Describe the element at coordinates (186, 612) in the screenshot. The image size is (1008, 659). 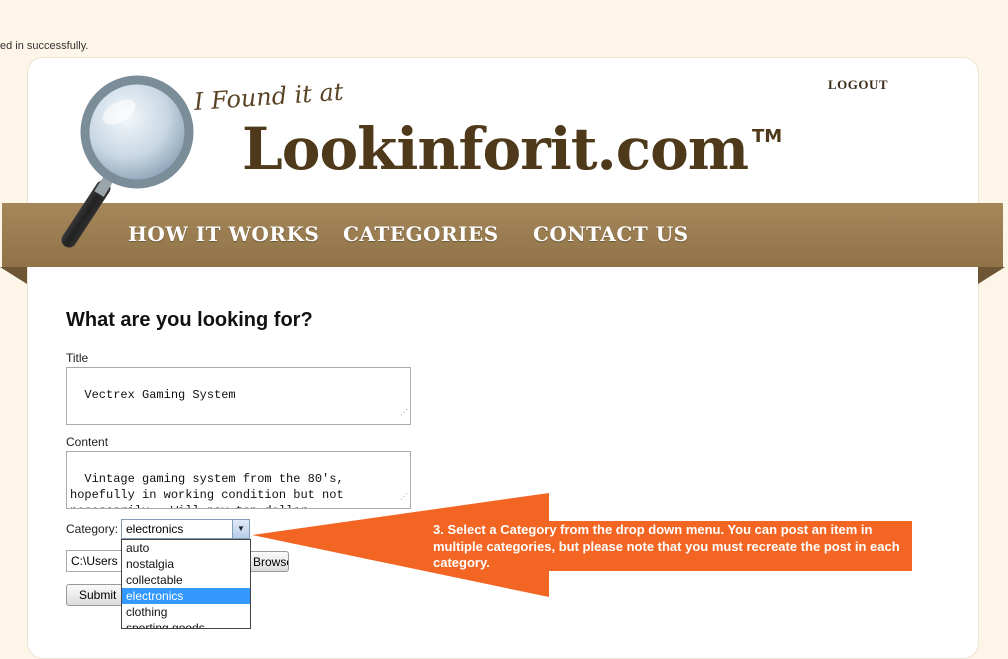
I see `category-option-clothing: clothing` at that location.